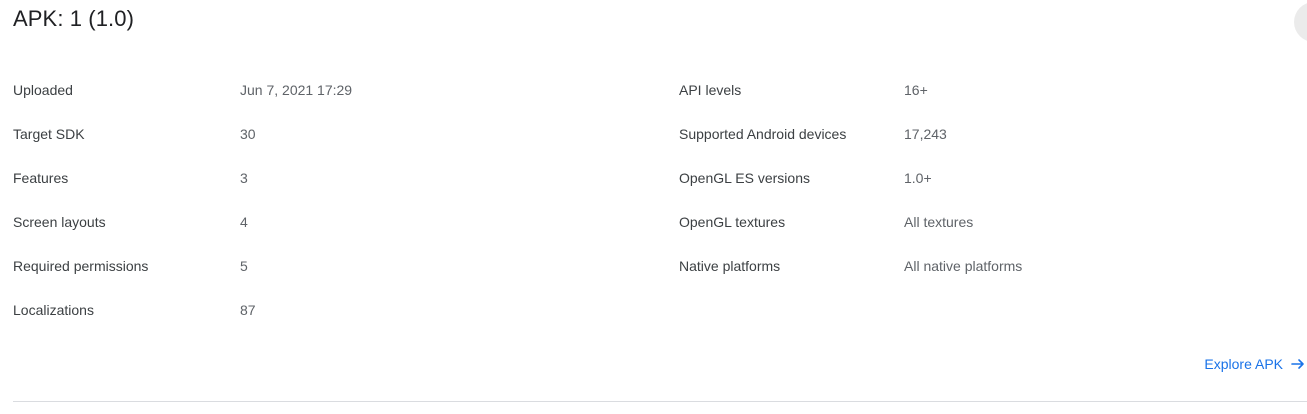 The image size is (1307, 414). Describe the element at coordinates (660, 401) in the screenshot. I see `section-divider` at that location.